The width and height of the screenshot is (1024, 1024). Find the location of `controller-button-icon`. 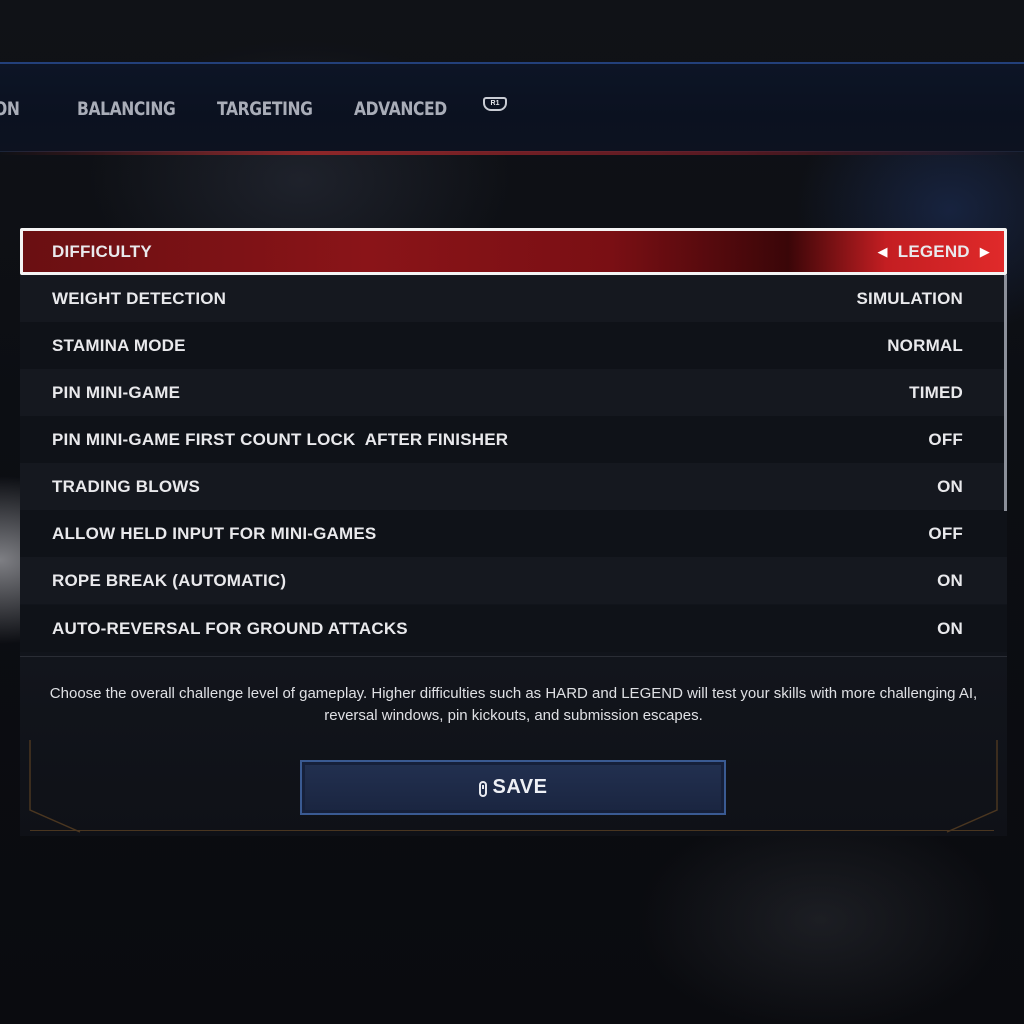

controller-button-icon is located at coordinates (482, 788).